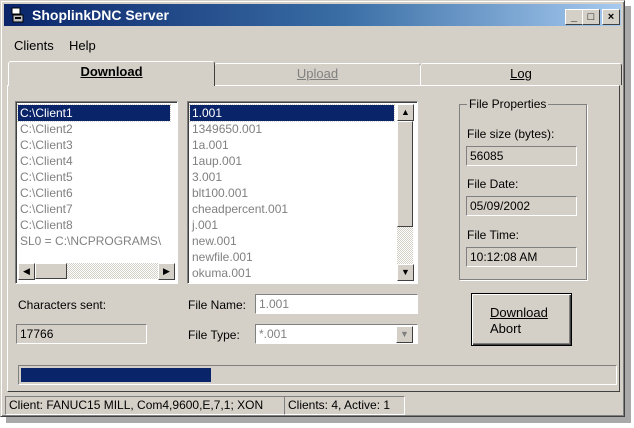 This screenshot has width=634, height=428. I want to click on client-item: SL0 = C:\NCPROGRAMS\, so click(89, 241).